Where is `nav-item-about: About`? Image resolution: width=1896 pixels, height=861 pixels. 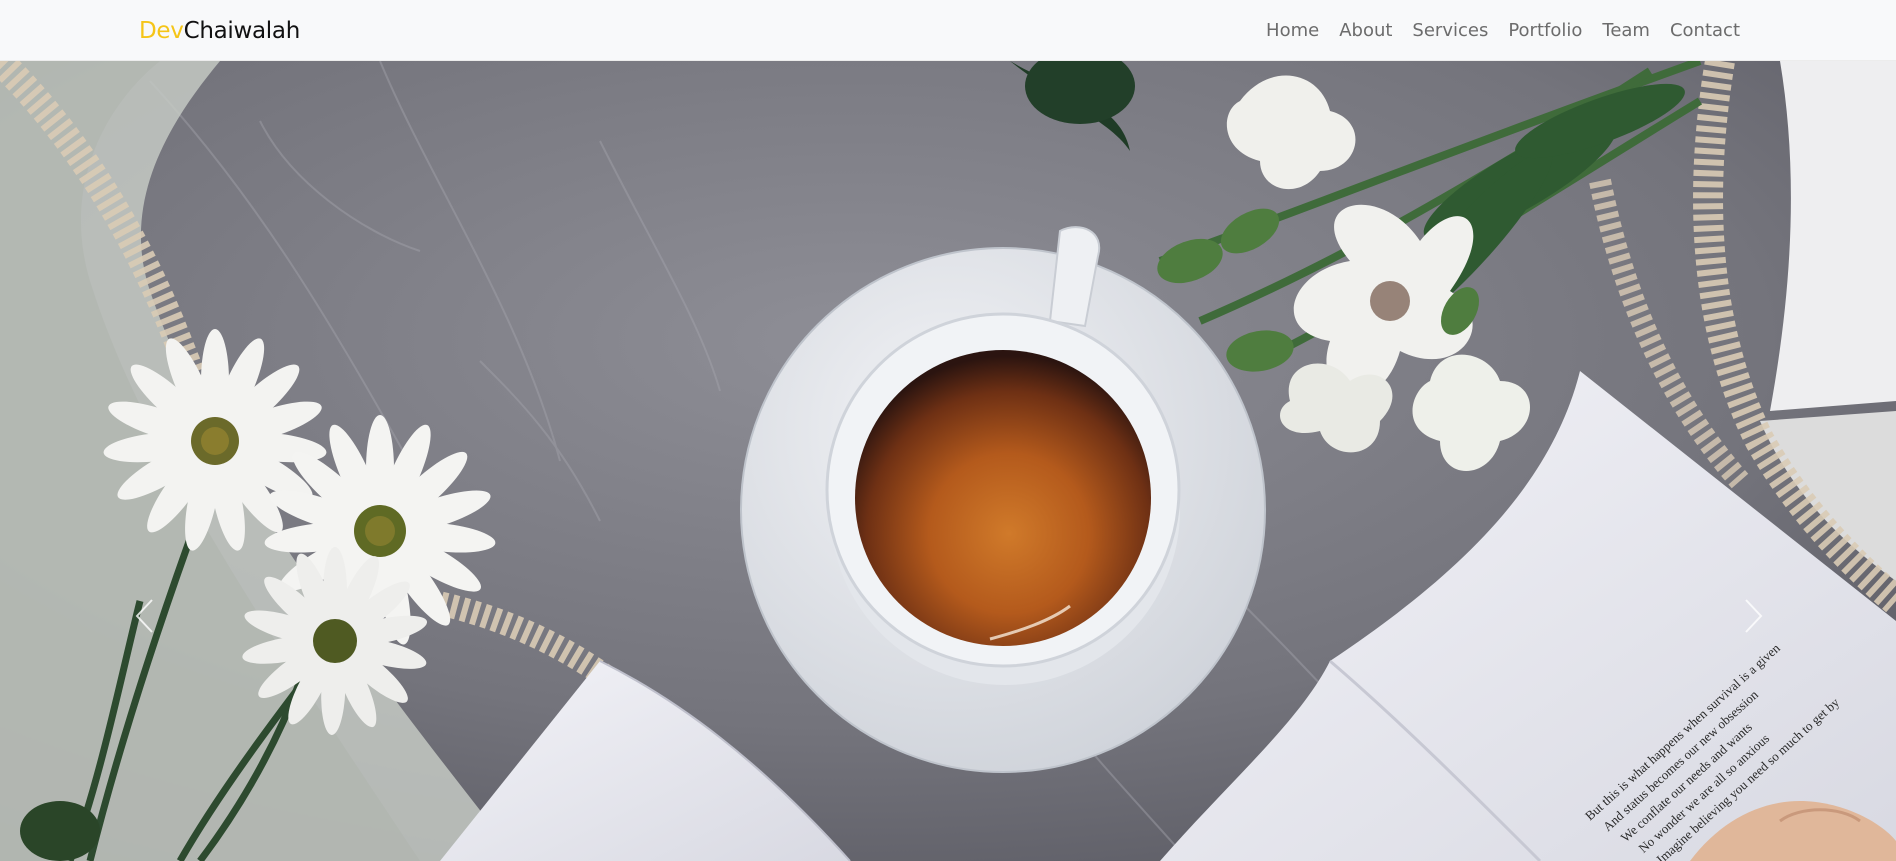 nav-item-about: About is located at coordinates (1365, 30).